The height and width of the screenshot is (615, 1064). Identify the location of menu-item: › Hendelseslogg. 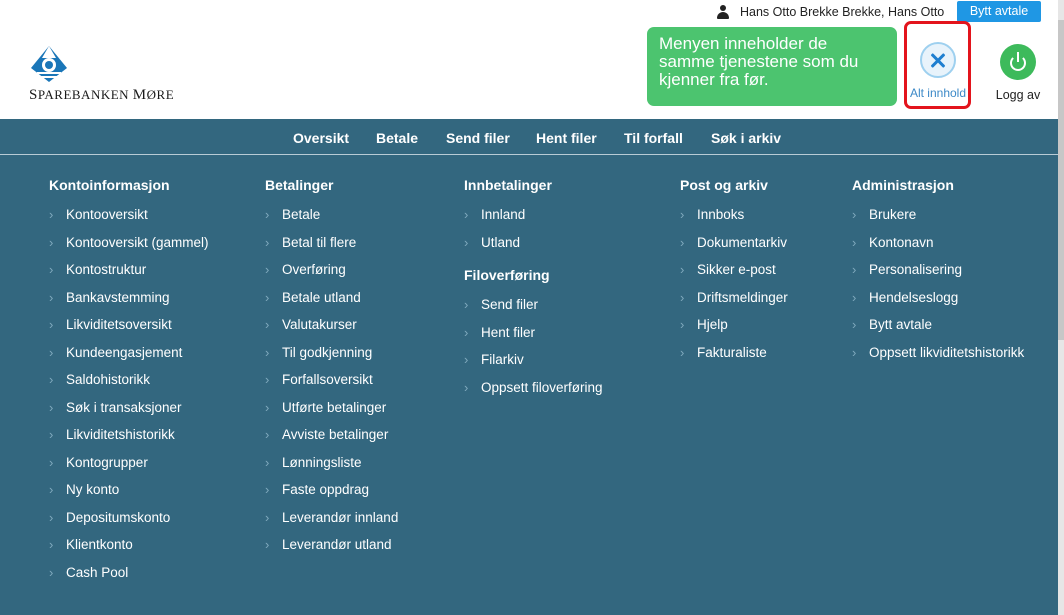
(938, 304).